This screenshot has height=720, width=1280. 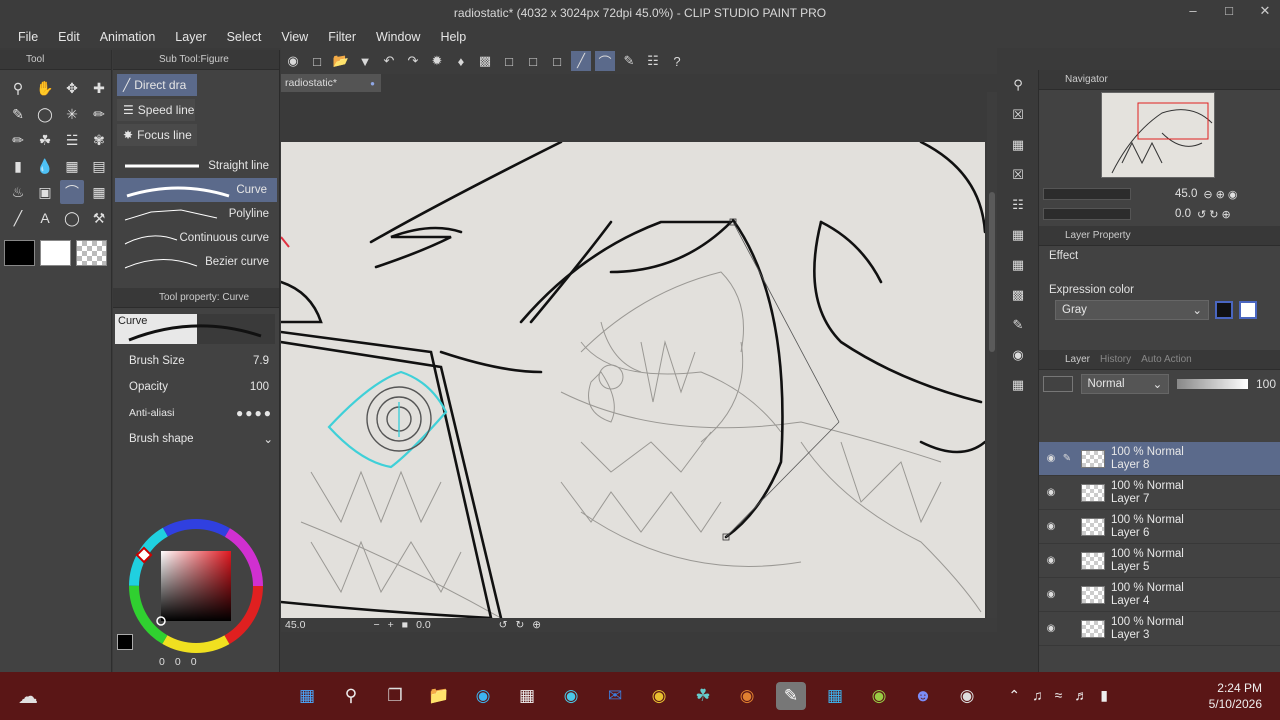 What do you see at coordinates (791, 696) in the screenshot?
I see `clip-studio-icon: ✎` at bounding box center [791, 696].